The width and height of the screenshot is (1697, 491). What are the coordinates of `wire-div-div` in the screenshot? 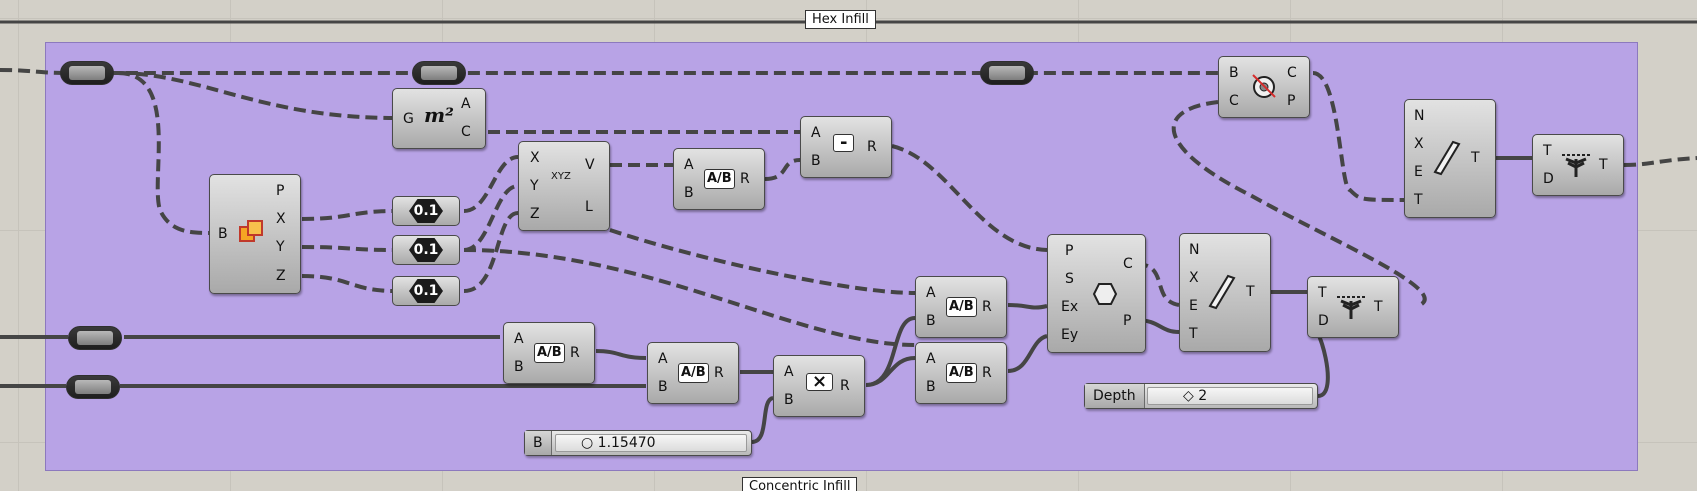 It's located at (621, 354).